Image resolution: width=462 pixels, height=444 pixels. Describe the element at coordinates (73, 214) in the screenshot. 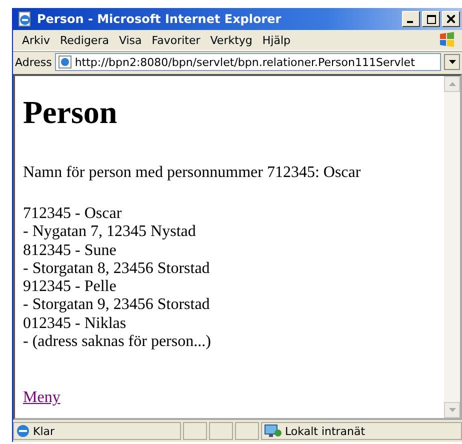

I see `person-line: 712345 - Oscar` at that location.